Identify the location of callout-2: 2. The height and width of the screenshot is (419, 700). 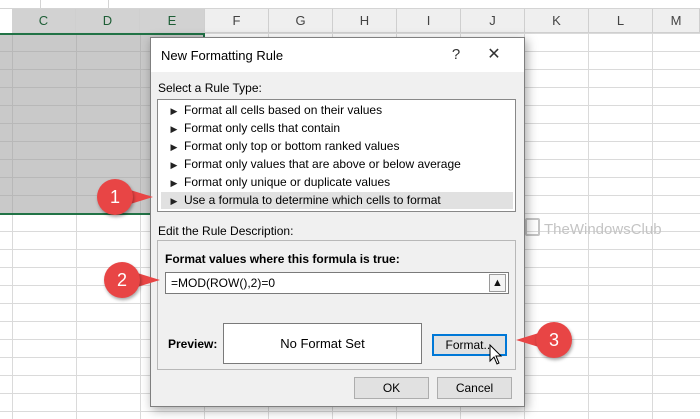
(135, 280).